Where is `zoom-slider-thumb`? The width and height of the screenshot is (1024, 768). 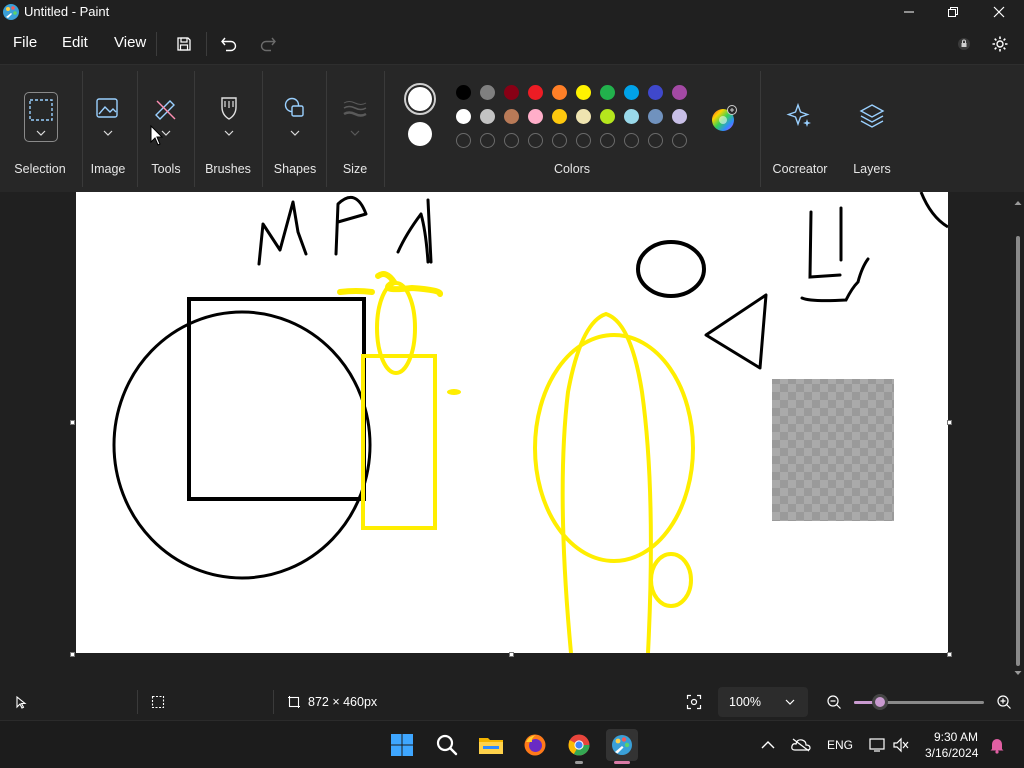 zoom-slider-thumb is located at coordinates (879, 702).